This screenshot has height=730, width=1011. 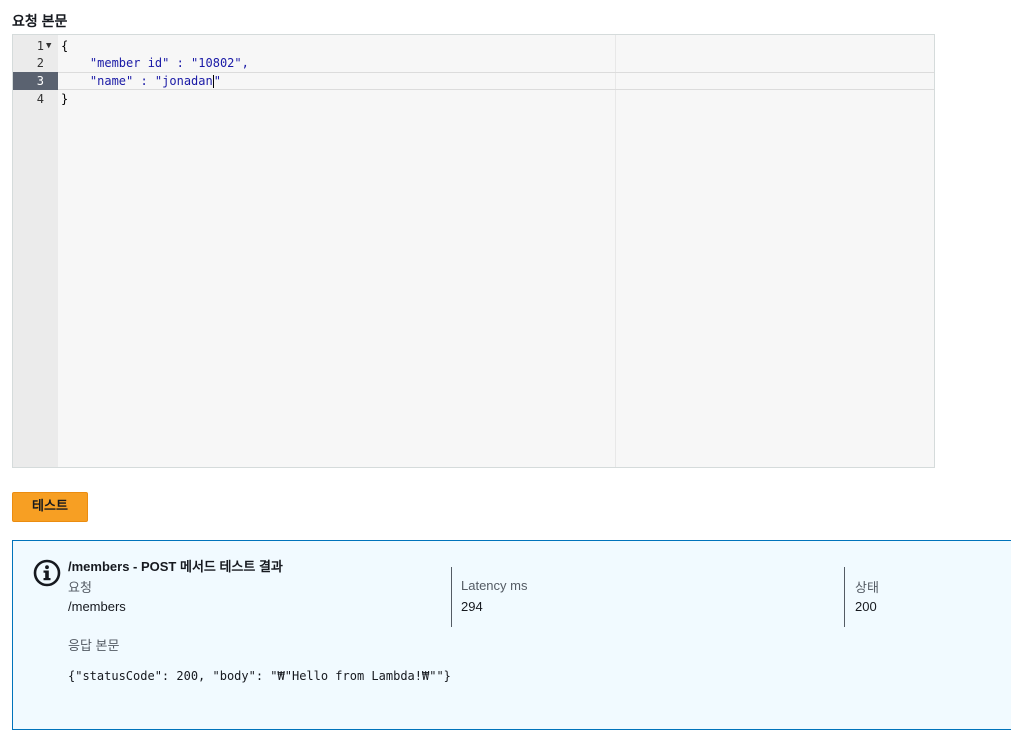 I want to click on code-text-after-caret: ", so click(x=217, y=81).